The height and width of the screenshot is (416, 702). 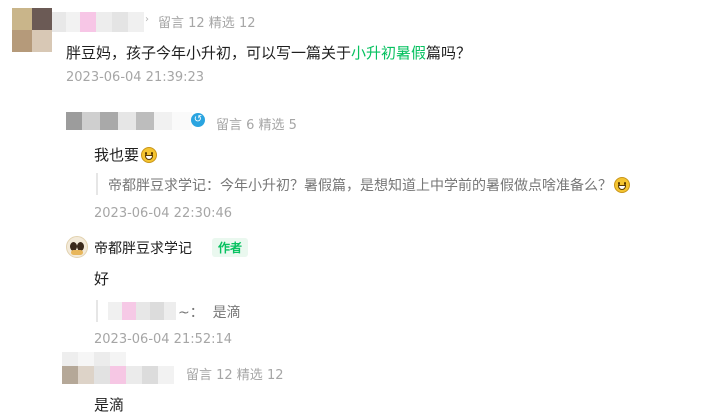 I want to click on reply-timestamp: 2023-06-04 22:30:46, so click(x=163, y=213).